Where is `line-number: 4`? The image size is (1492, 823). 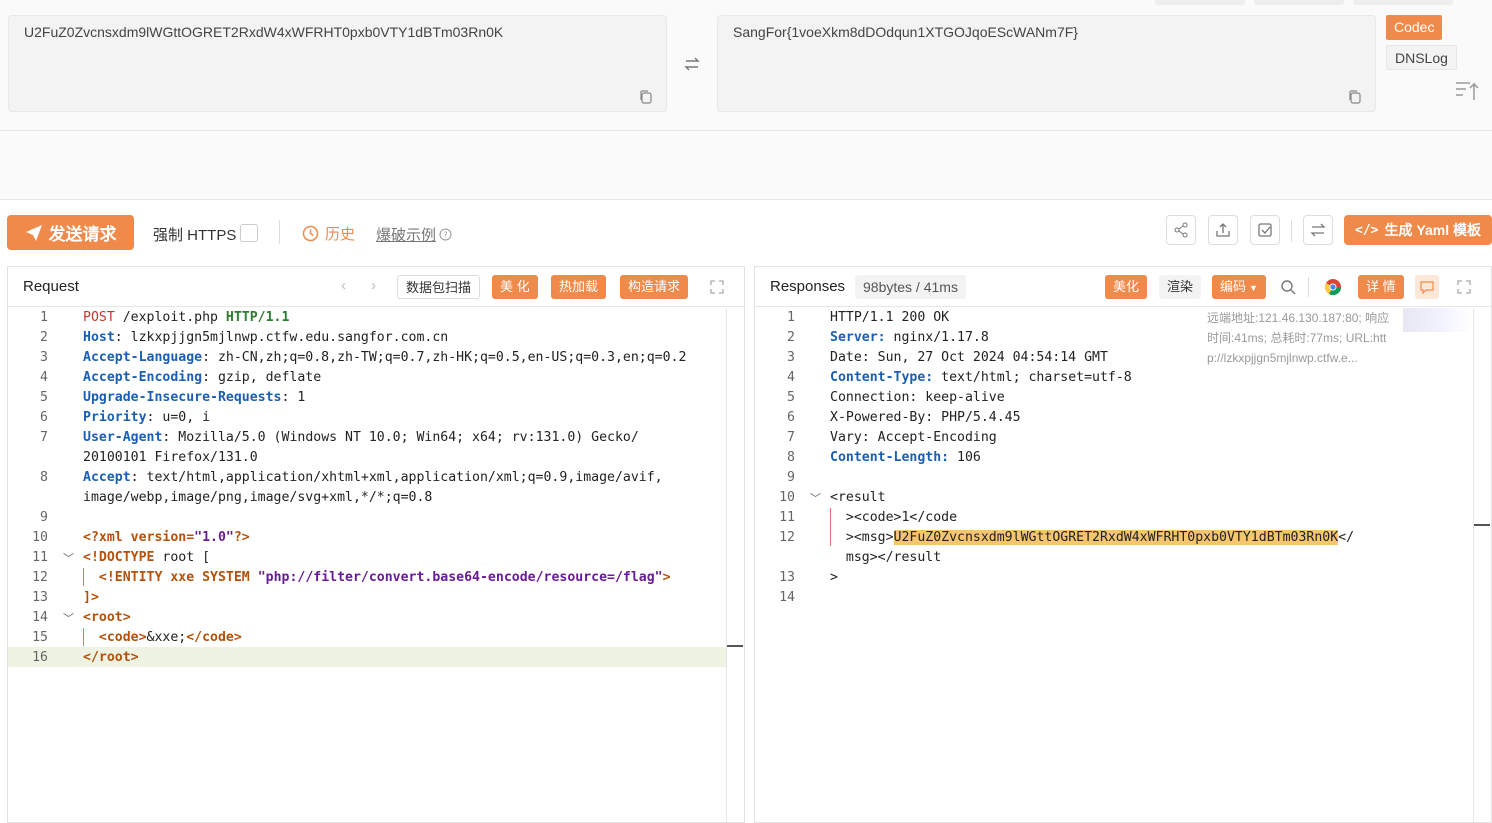
line-number: 4 is located at coordinates (44, 377).